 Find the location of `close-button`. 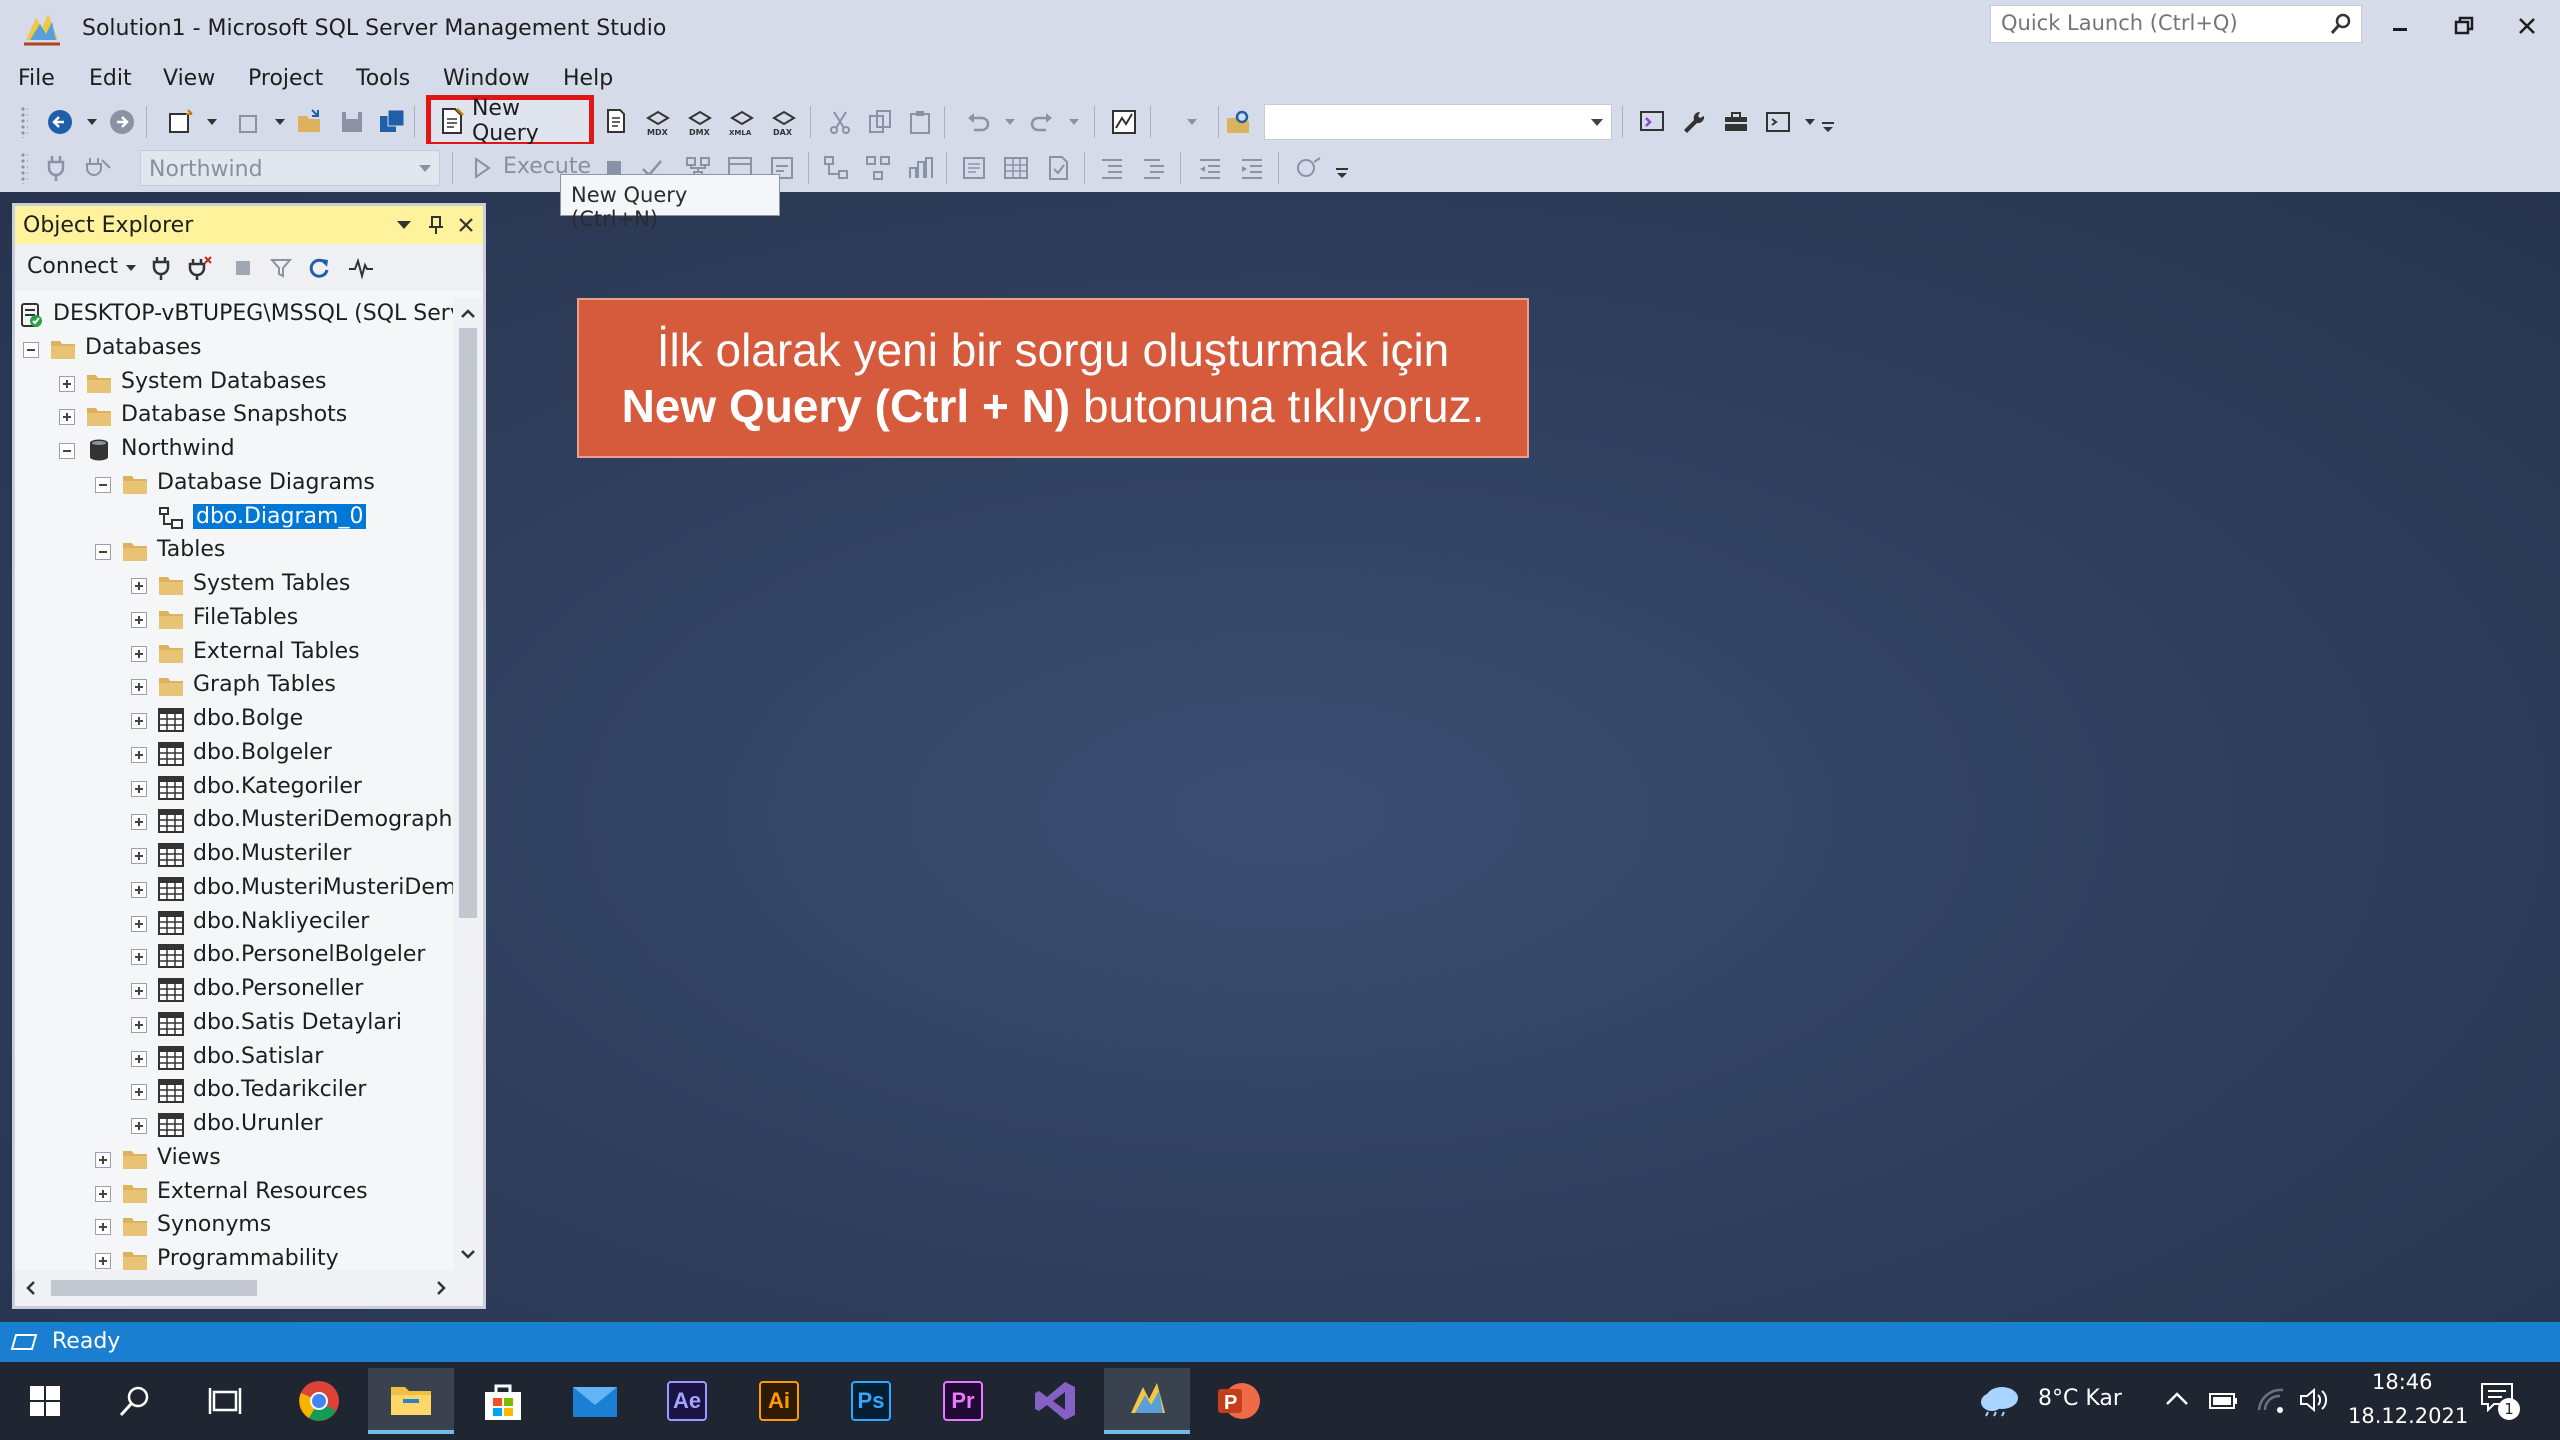

close-button is located at coordinates (2527, 26).